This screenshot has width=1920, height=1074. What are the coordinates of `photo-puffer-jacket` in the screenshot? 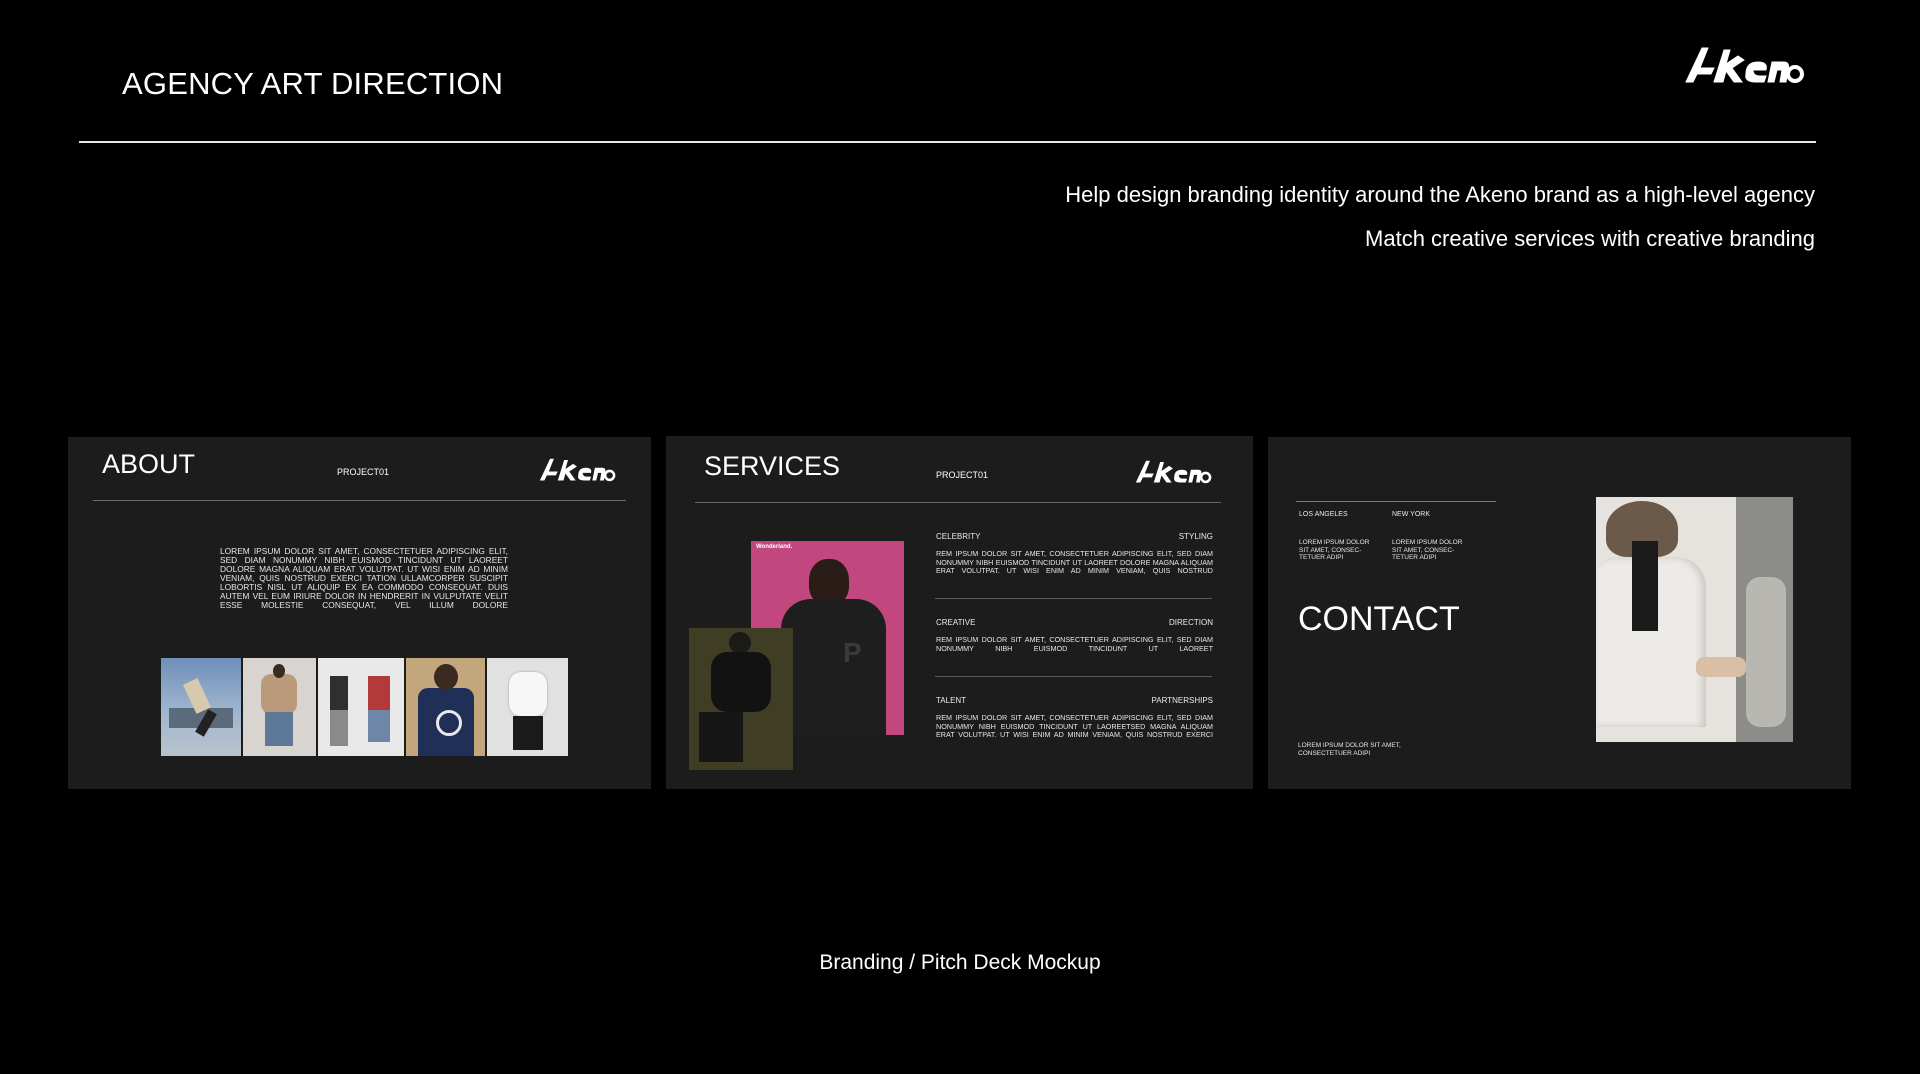 It's located at (527, 707).